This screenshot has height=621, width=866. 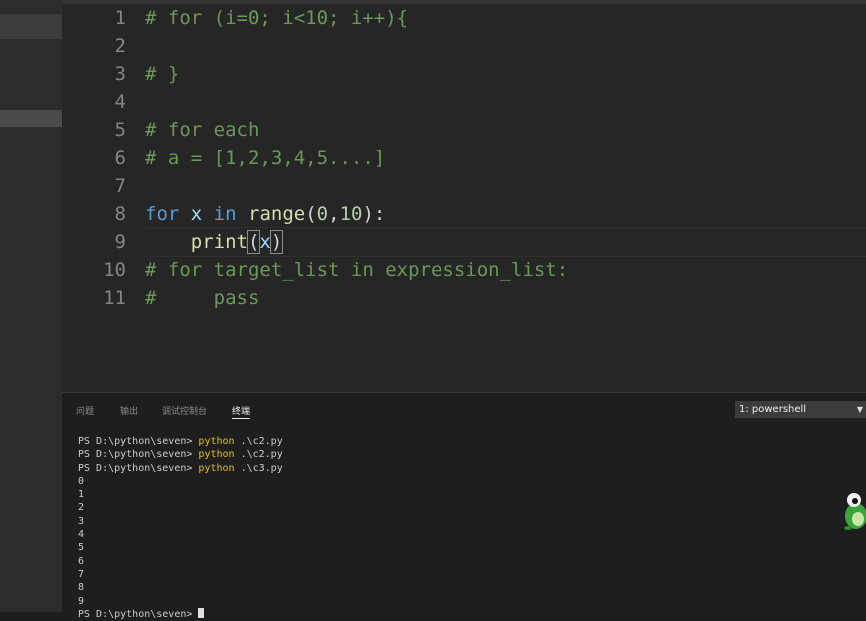 I want to click on terminal-line: 6, so click(x=468, y=561).